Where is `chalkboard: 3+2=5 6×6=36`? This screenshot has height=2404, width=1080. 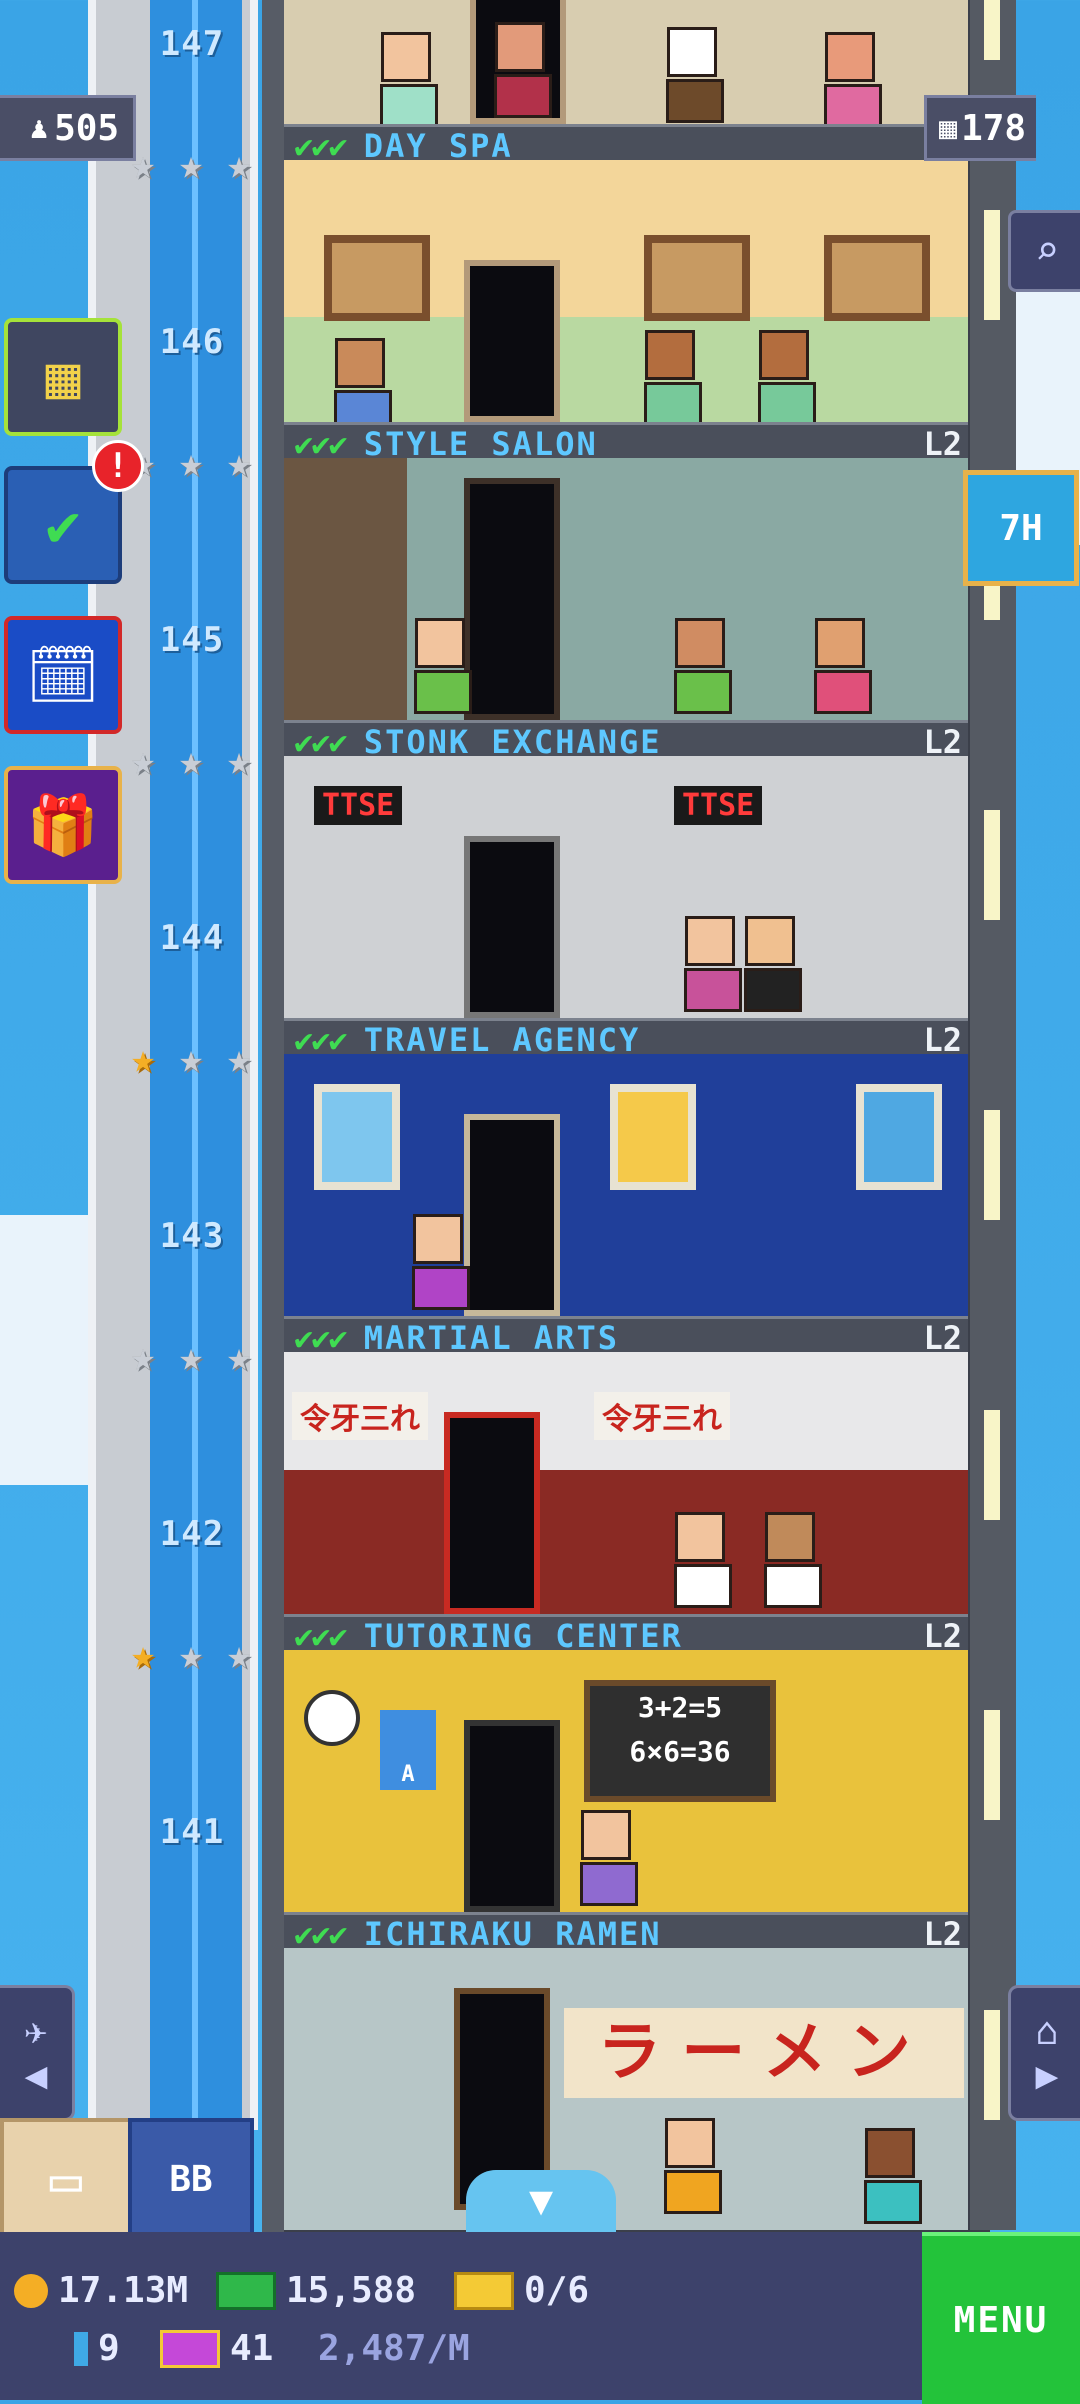
chalkboard: 3+2=5 6×6=36 is located at coordinates (680, 1741).